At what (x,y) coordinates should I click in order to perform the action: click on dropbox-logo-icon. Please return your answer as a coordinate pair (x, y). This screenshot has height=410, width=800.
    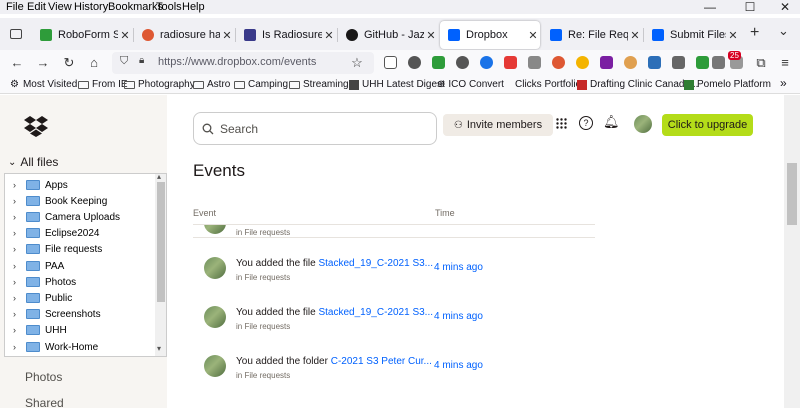
    Looking at the image, I should click on (36, 126).